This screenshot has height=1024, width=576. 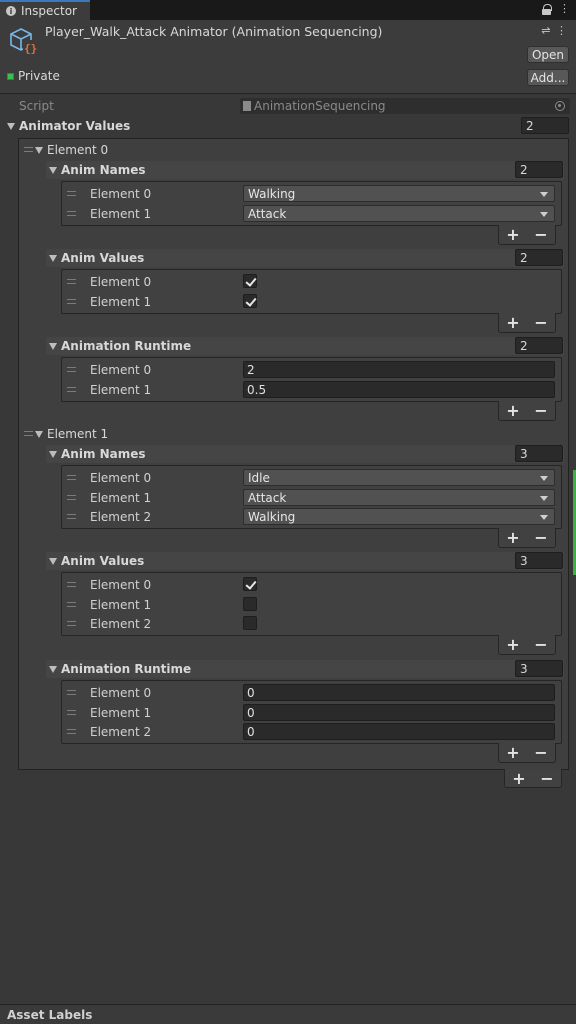 I want to click on anim-values-size-field: 2, so click(x=539, y=257).